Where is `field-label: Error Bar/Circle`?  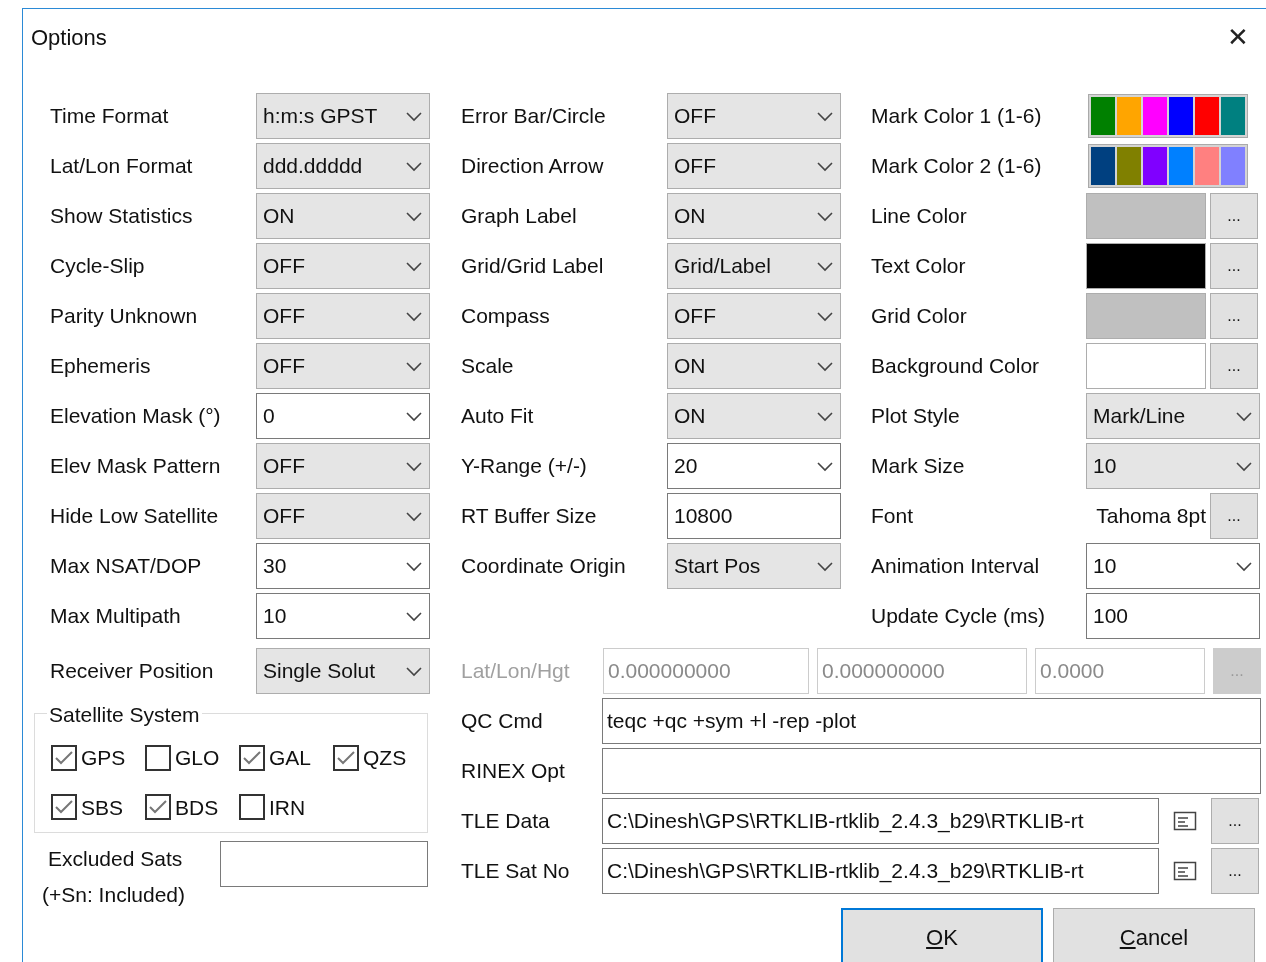 field-label: Error Bar/Circle is located at coordinates (534, 116).